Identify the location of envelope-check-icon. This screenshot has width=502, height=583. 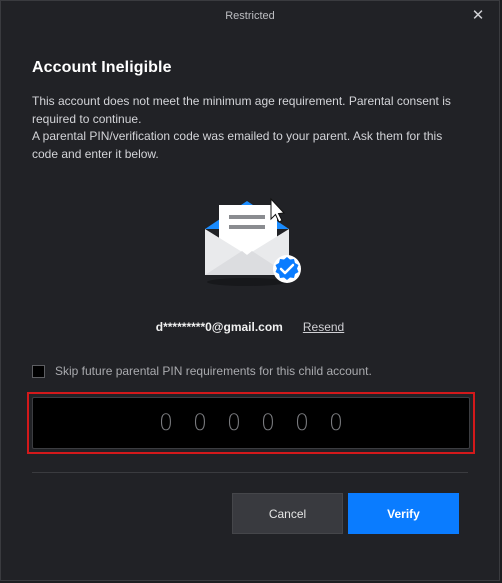
(250, 243).